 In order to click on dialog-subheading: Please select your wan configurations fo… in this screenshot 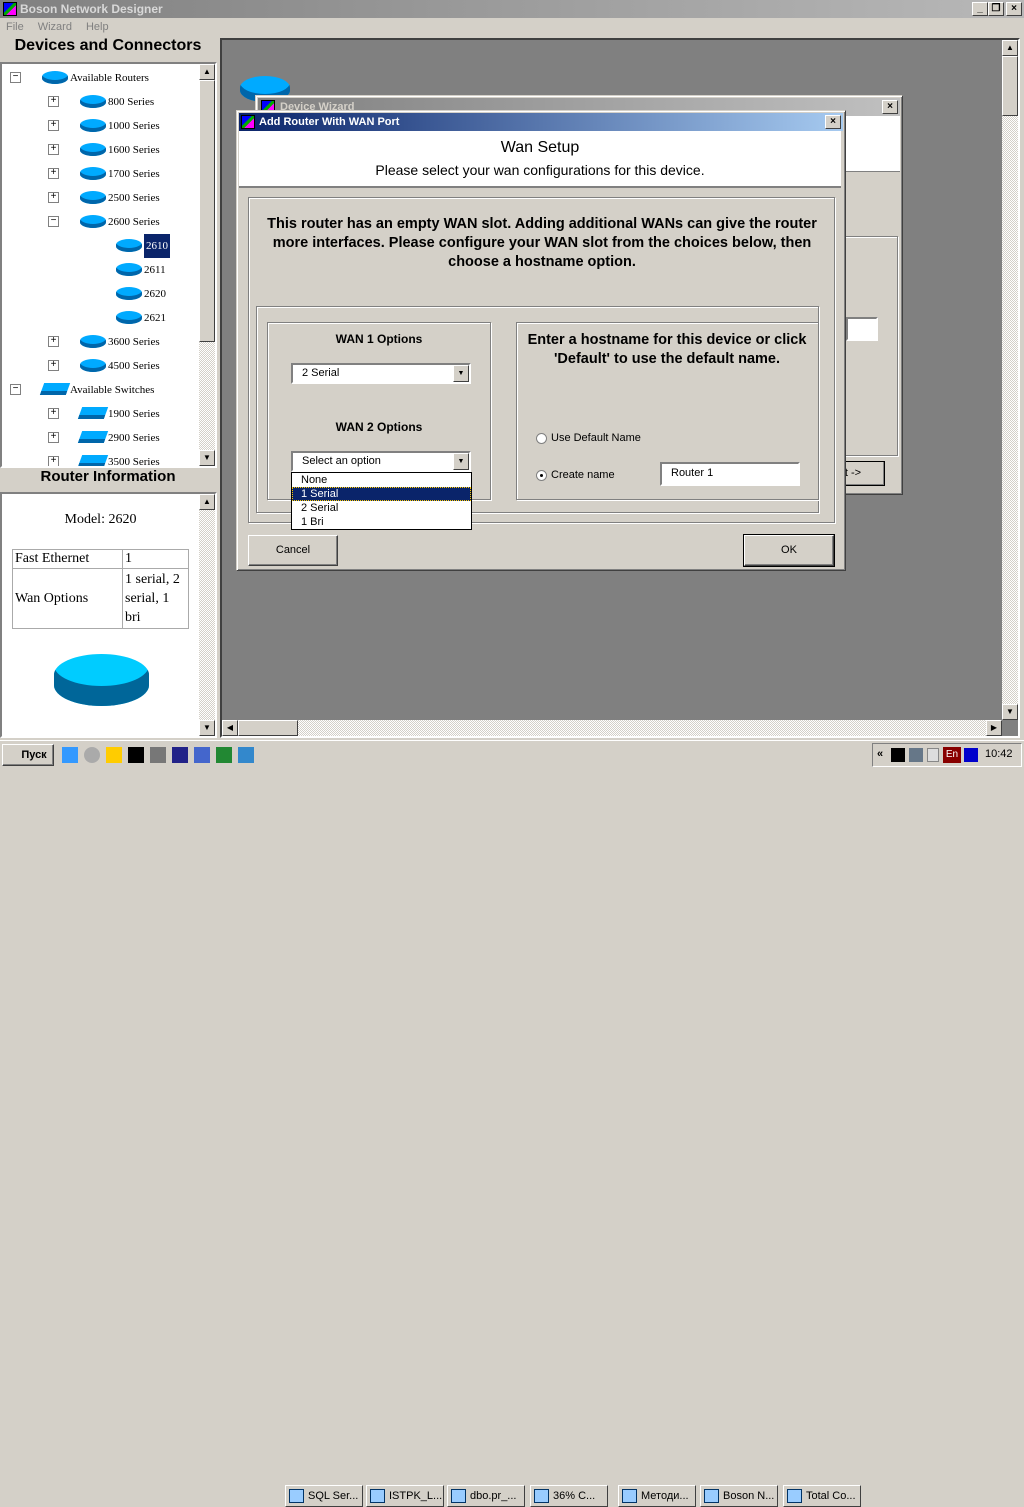, I will do `click(540, 170)`.